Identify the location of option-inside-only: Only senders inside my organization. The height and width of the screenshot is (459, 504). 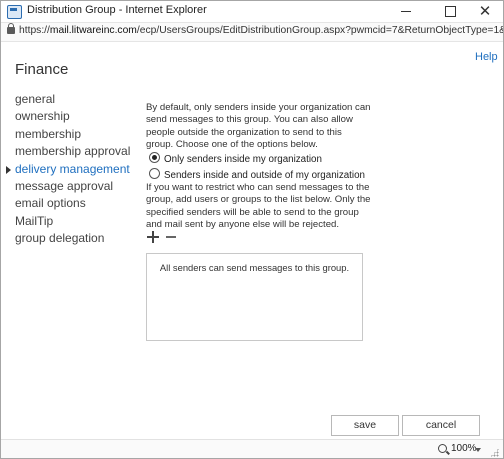
(235, 158).